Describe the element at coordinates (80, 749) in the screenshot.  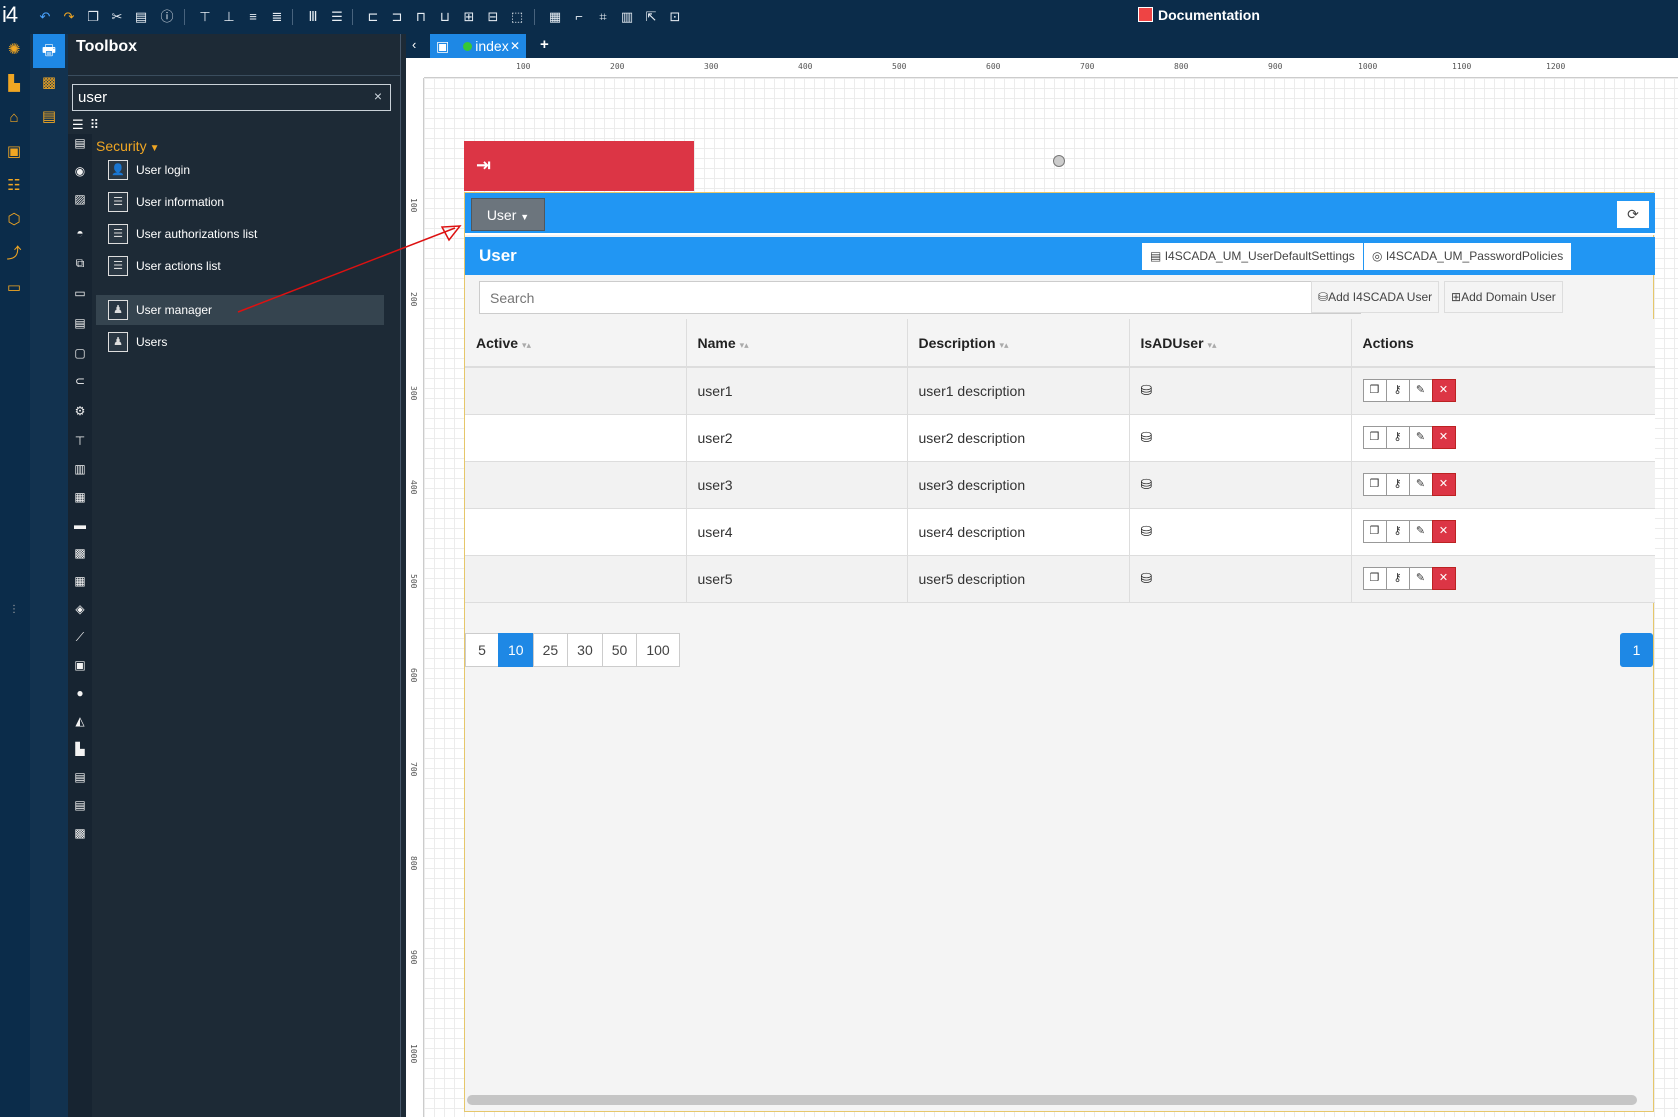
I see `bar-chart-icon: ▙` at that location.